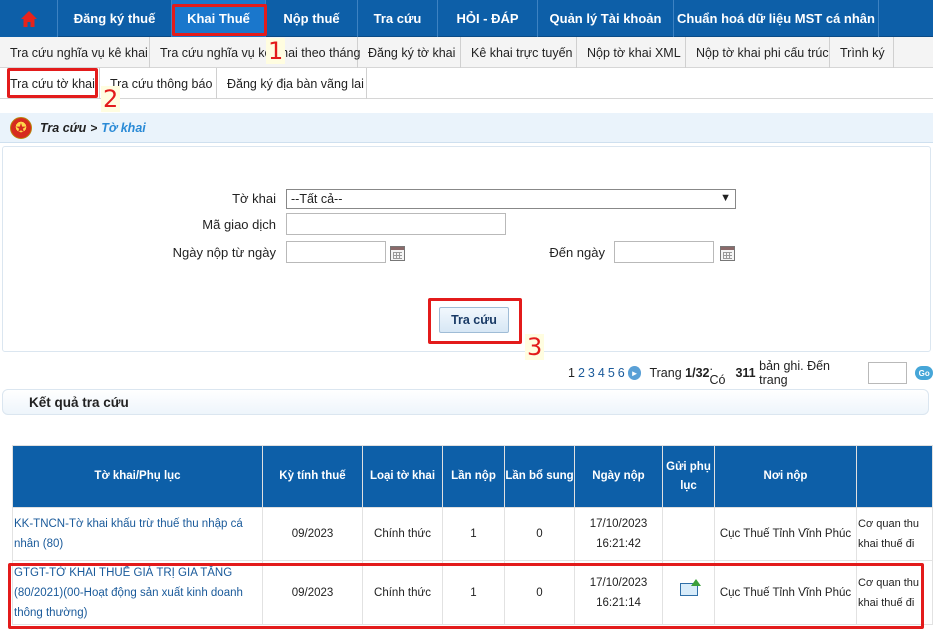 This screenshot has height=635, width=933. I want to click on row-date: 17/10/2023 16:21:42, so click(618, 534).